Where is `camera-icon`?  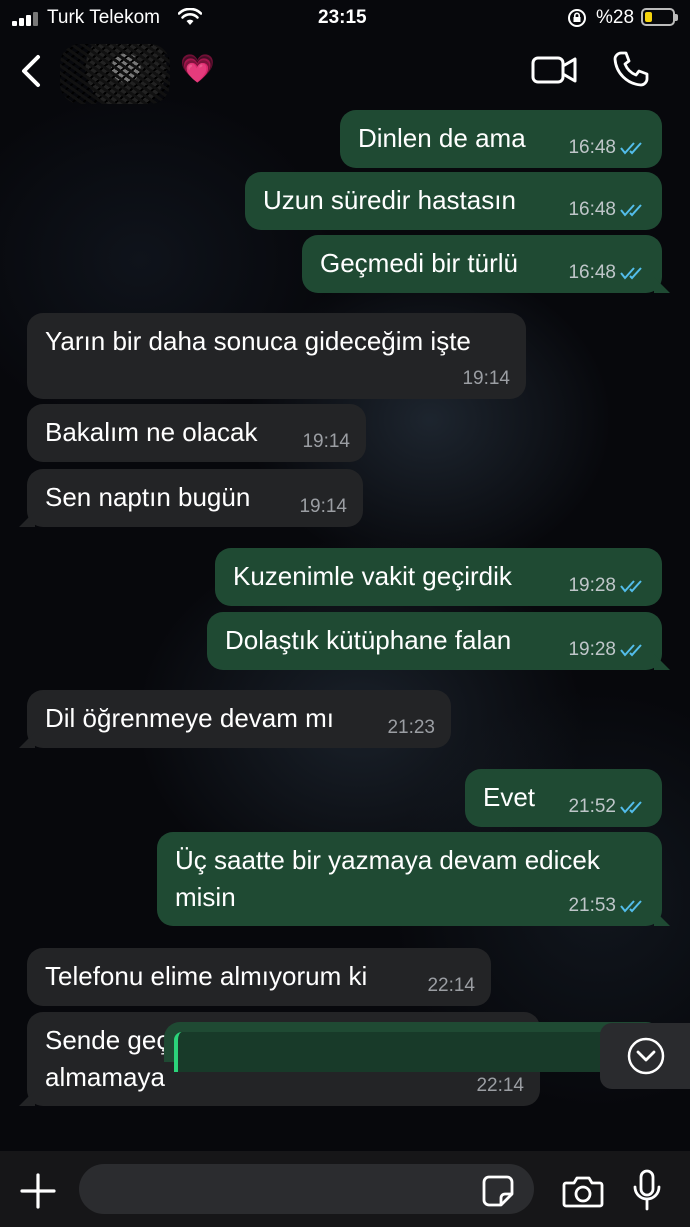 camera-icon is located at coordinates (583, 1191).